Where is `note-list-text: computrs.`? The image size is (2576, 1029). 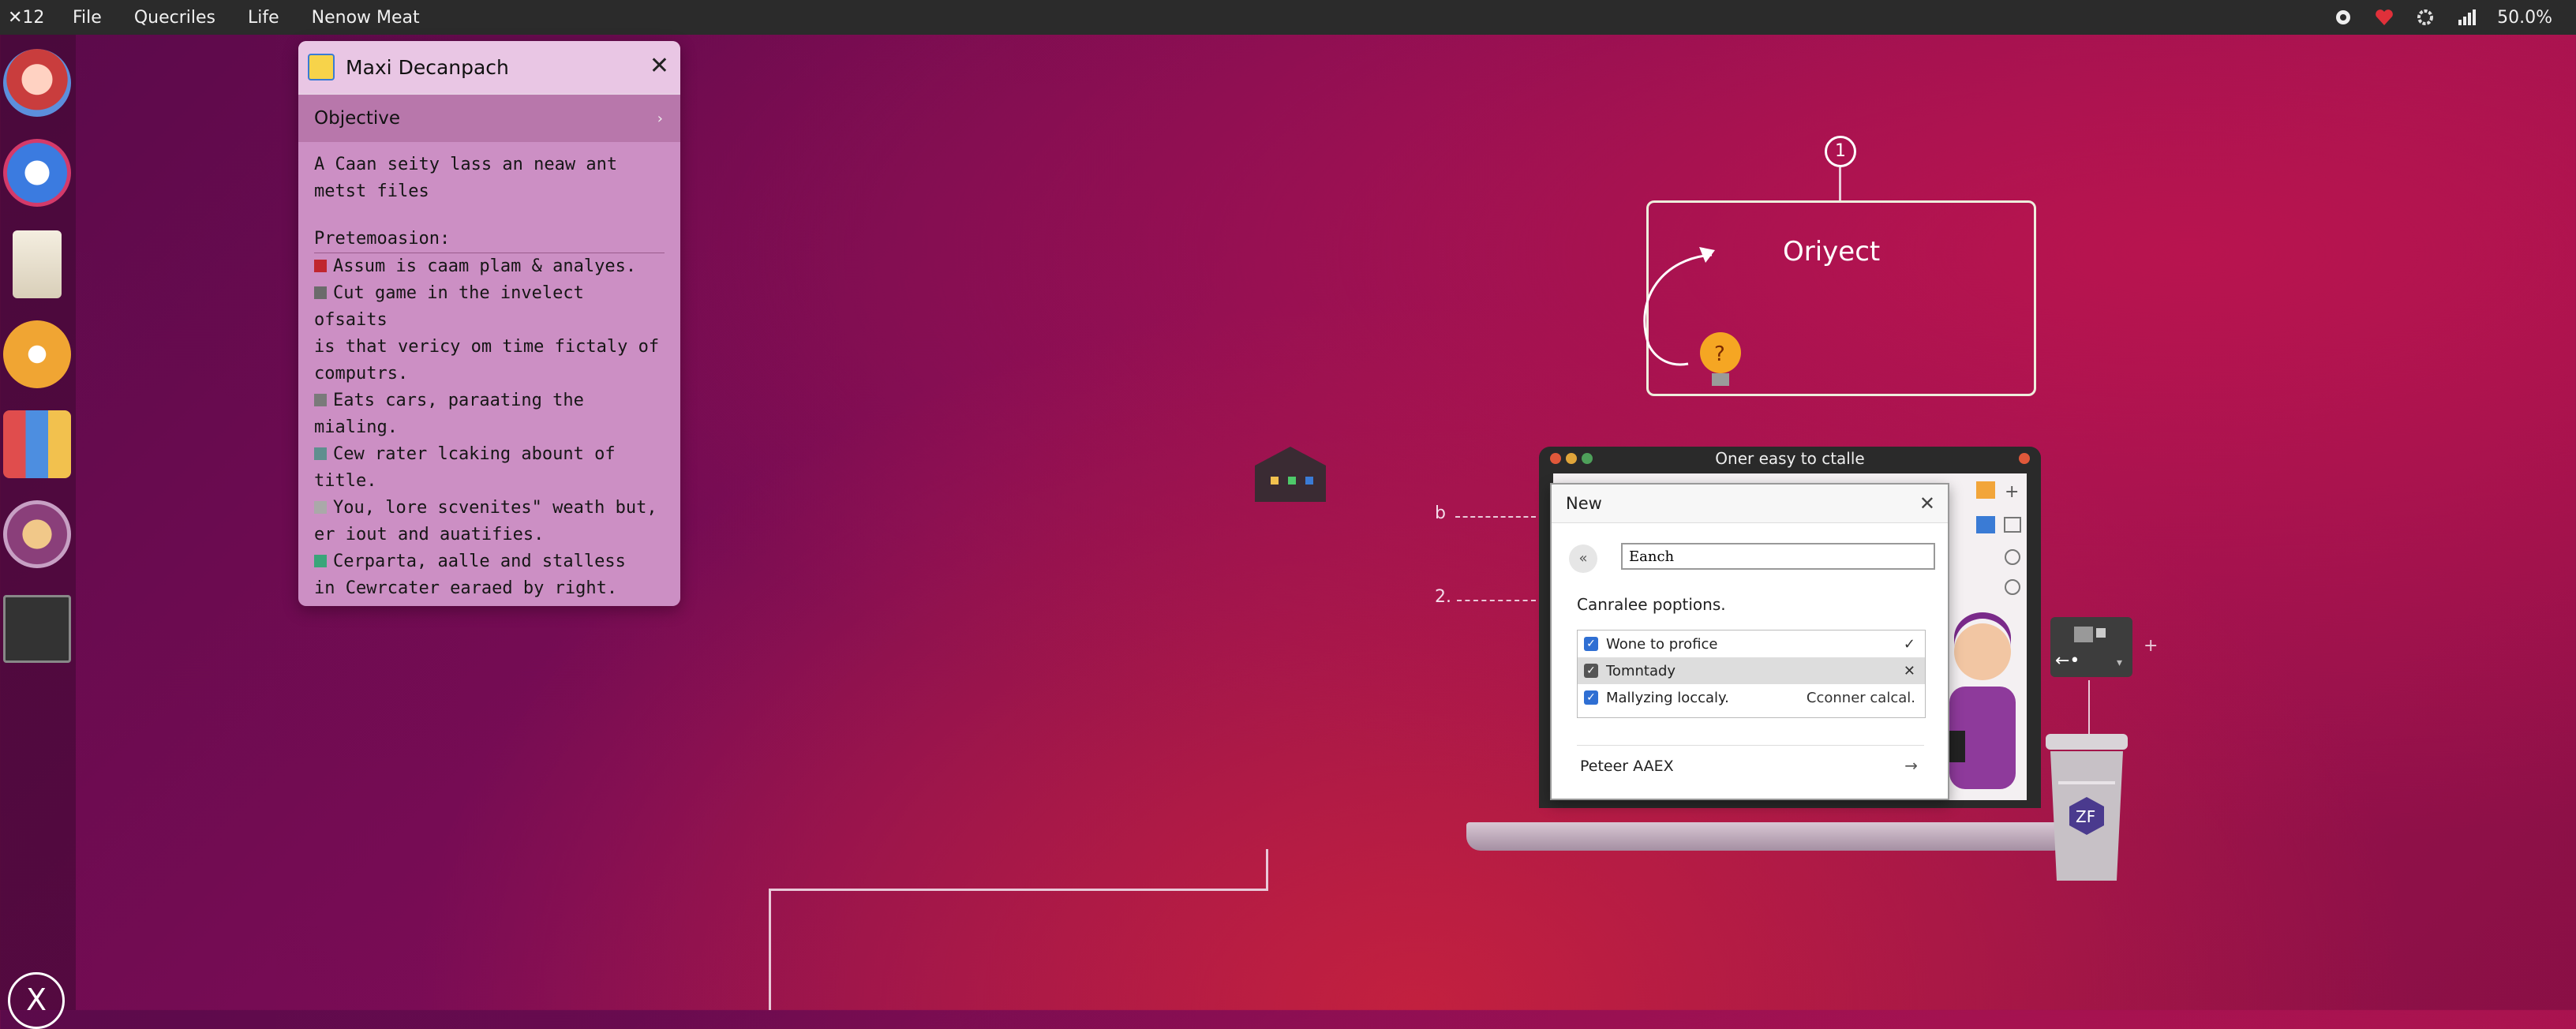 note-list-text: computrs. is located at coordinates (361, 374).